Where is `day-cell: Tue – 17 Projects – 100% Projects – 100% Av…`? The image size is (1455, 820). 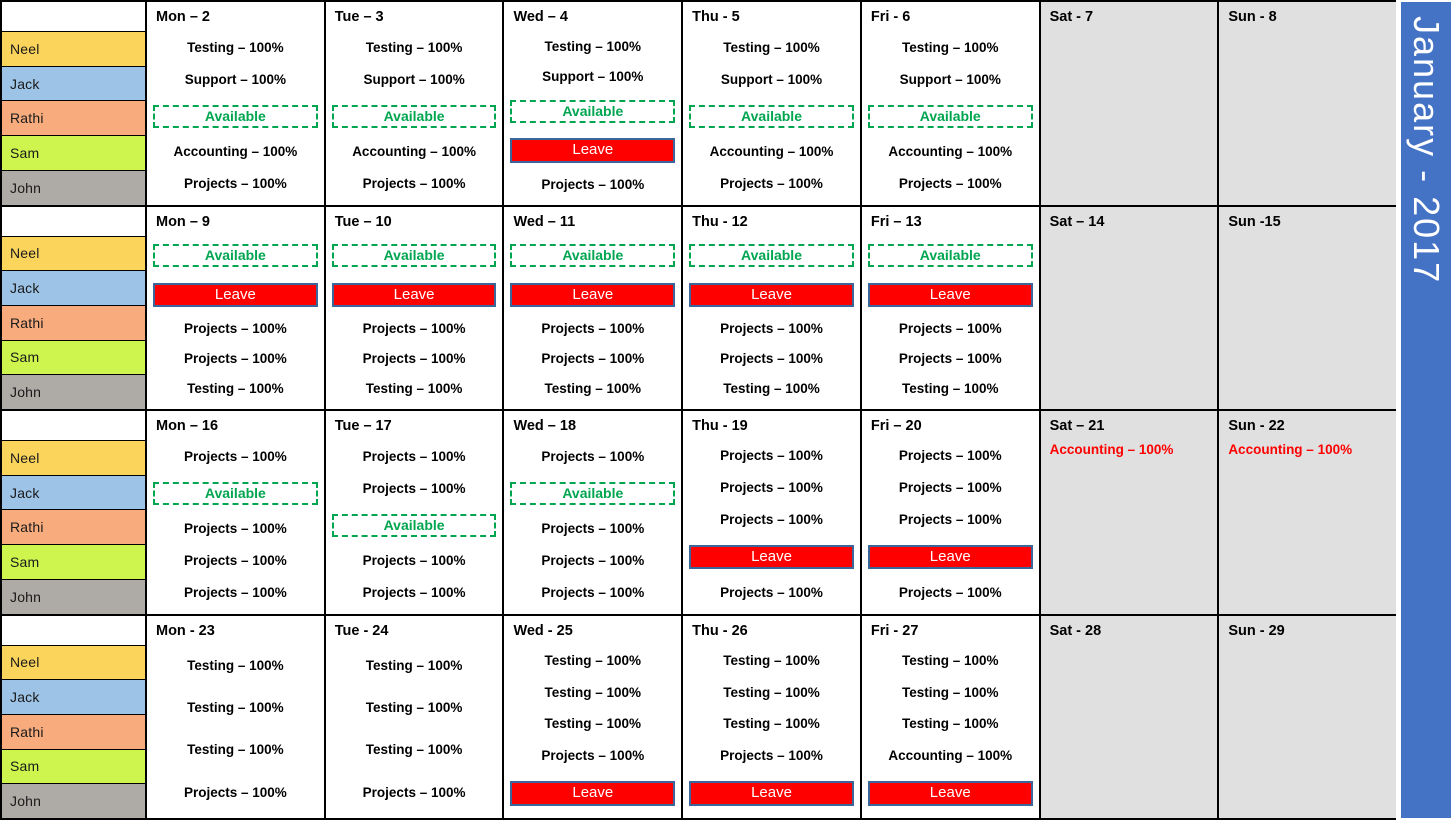 day-cell: Tue – 17 Projects – 100% Projects – 100% Av… is located at coordinates (415, 512).